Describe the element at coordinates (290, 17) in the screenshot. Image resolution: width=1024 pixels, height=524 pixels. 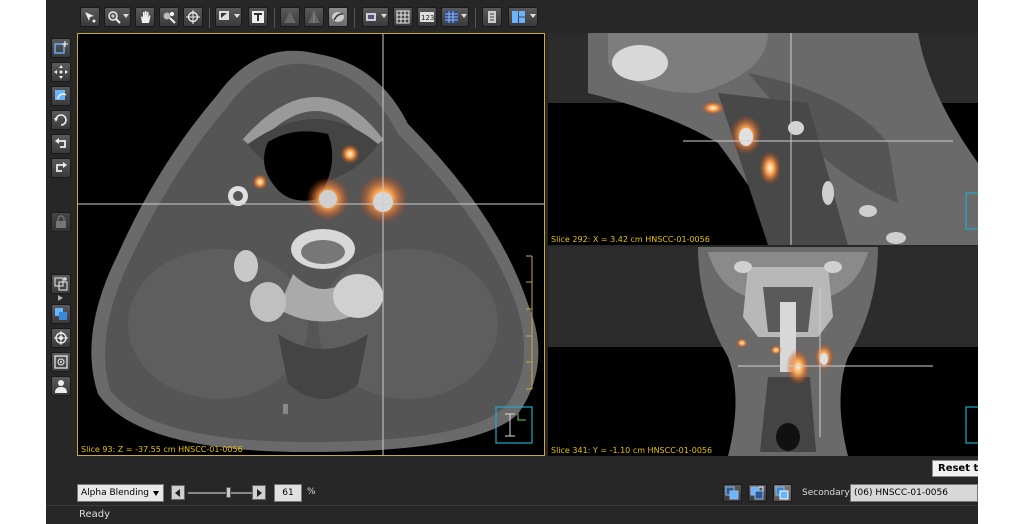
I see `volume-render-icon` at that location.